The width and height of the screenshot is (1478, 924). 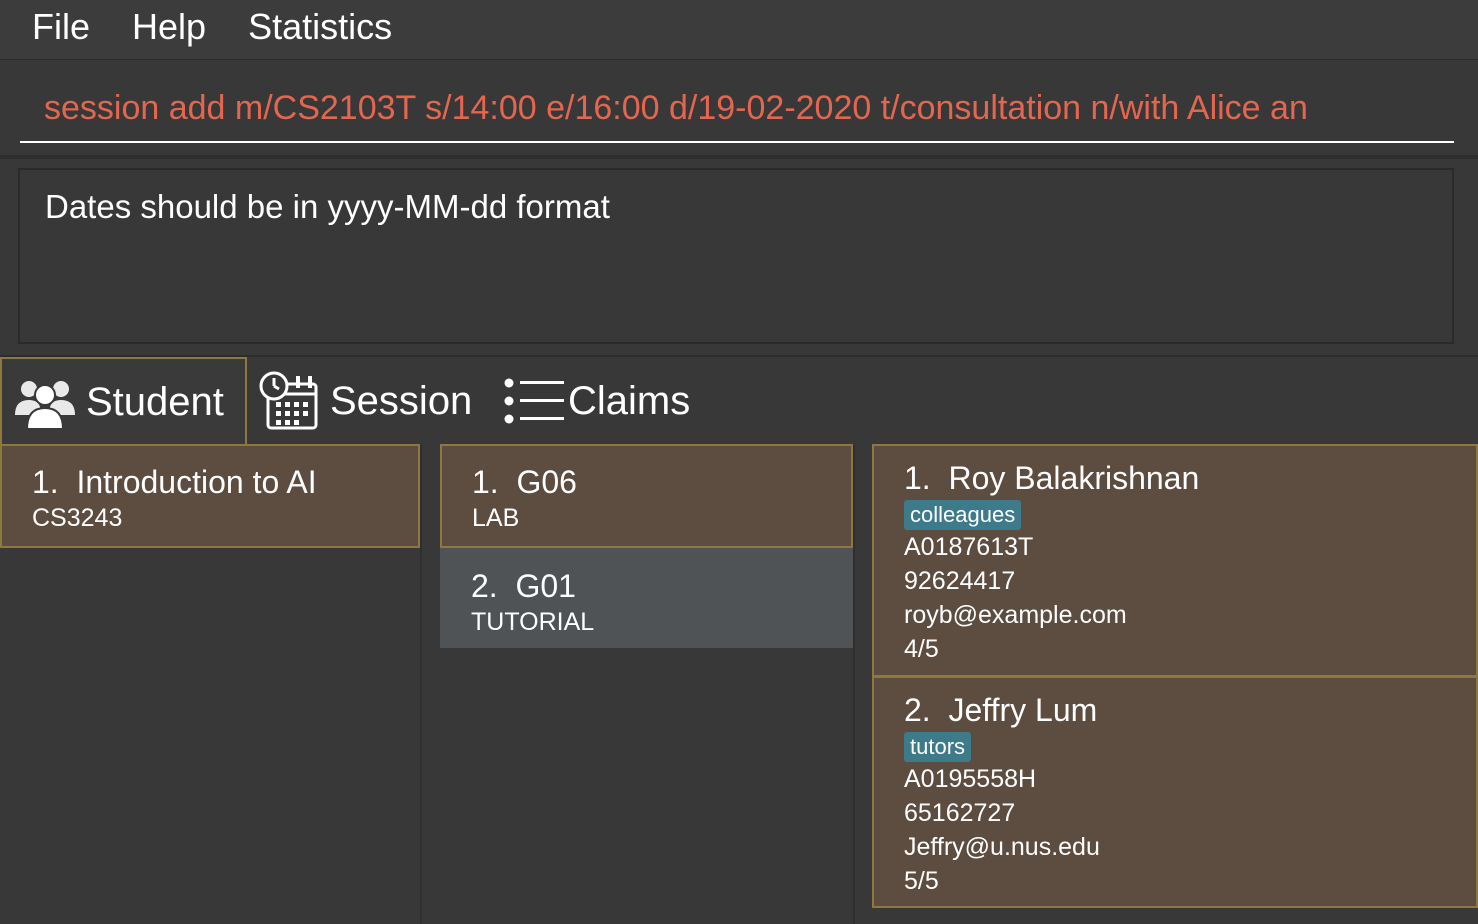 What do you see at coordinates (77, 518) in the screenshot?
I see `module-code: CS3243` at bounding box center [77, 518].